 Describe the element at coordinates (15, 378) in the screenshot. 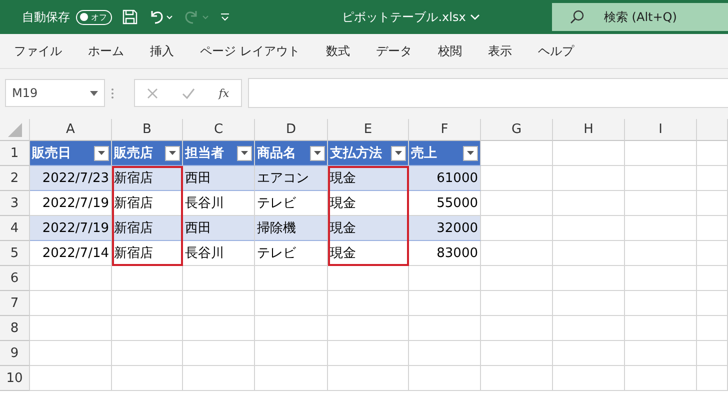

I see `row-header: 10` at that location.